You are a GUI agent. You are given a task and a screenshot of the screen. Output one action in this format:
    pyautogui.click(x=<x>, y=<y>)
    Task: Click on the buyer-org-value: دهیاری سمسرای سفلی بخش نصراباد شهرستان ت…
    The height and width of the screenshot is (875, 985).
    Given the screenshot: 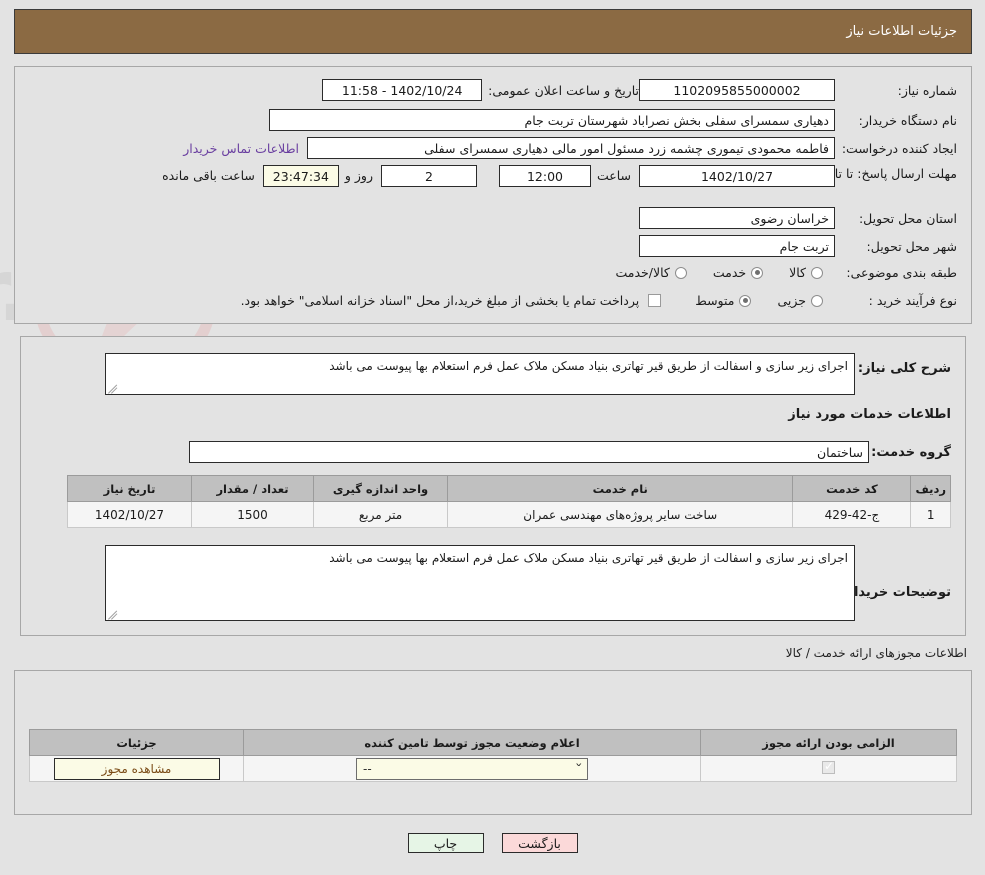 What is the action you would take?
    pyautogui.click(x=552, y=120)
    